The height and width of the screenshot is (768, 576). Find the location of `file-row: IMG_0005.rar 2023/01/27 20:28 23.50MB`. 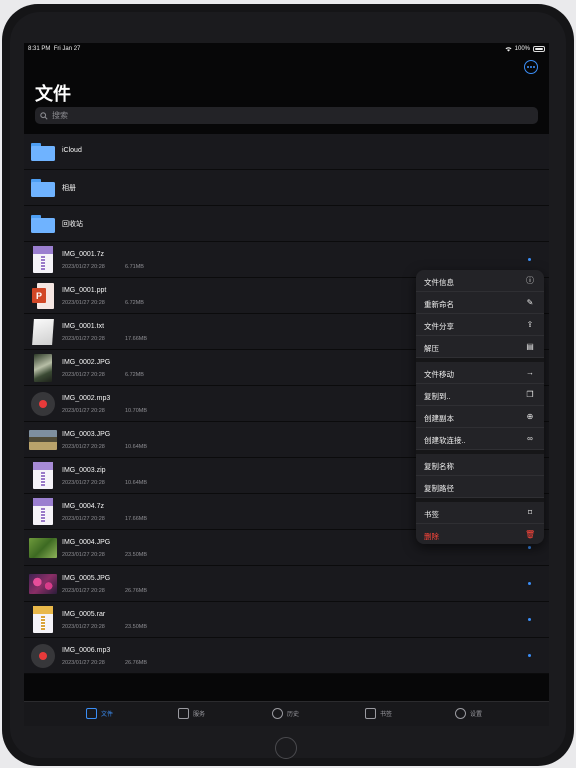

file-row: IMG_0005.rar 2023/01/27 20:28 23.50MB is located at coordinates (286, 620).